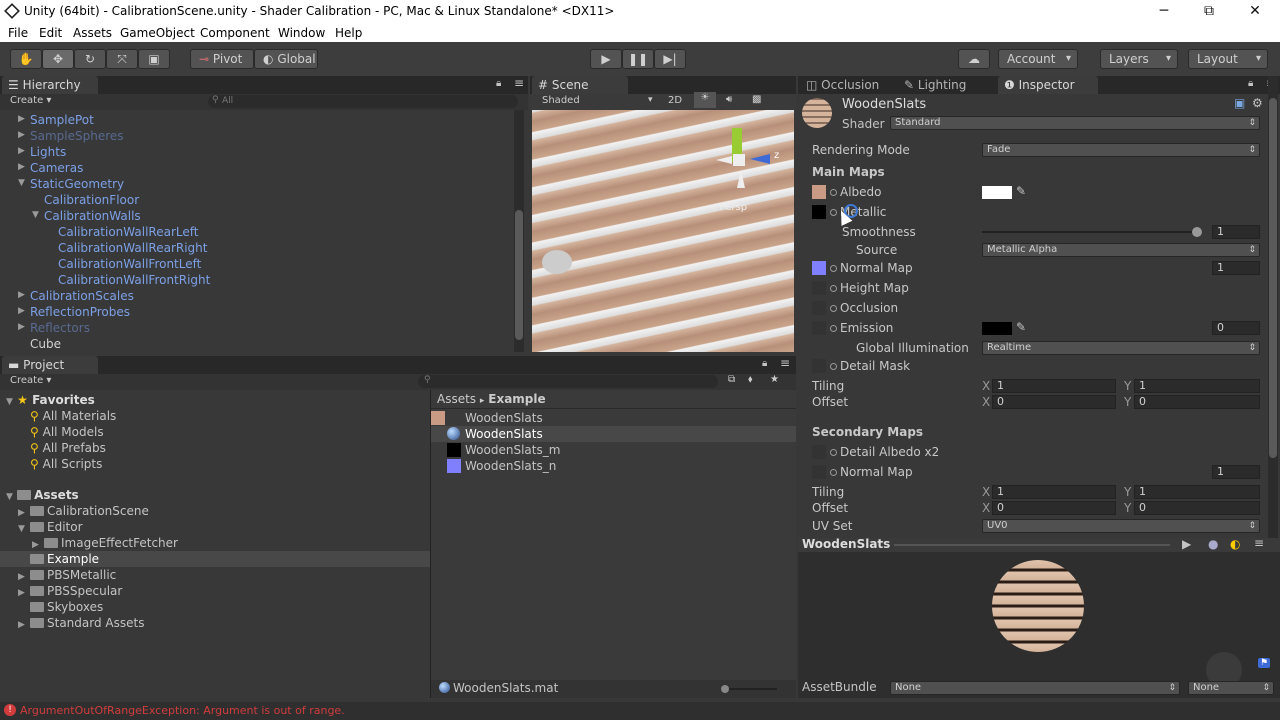  Describe the element at coordinates (561, 100) in the screenshot. I see `shading-mode-dropdown: Shaded` at that location.